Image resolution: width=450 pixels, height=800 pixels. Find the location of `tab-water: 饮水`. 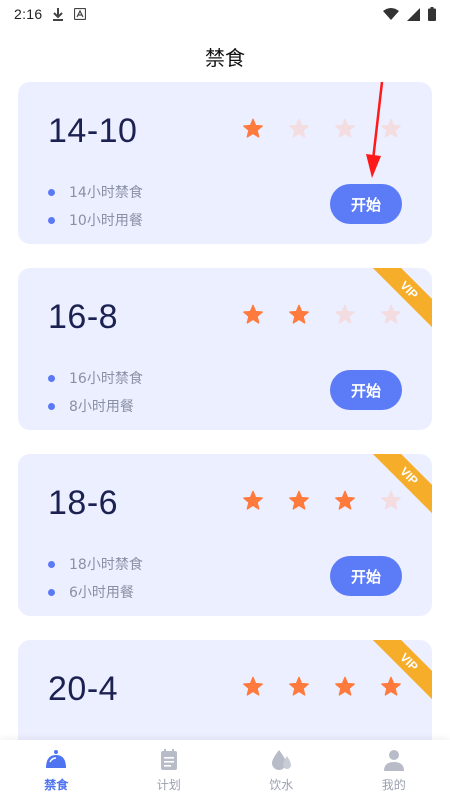

tab-water: 饮水 is located at coordinates (281, 770).